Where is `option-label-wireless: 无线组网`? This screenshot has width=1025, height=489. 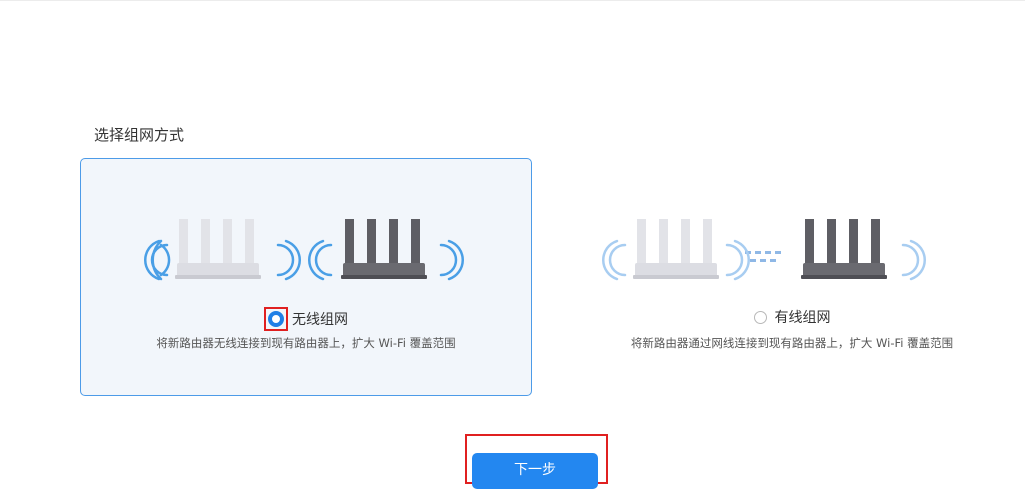 option-label-wireless: 无线组网 is located at coordinates (320, 320).